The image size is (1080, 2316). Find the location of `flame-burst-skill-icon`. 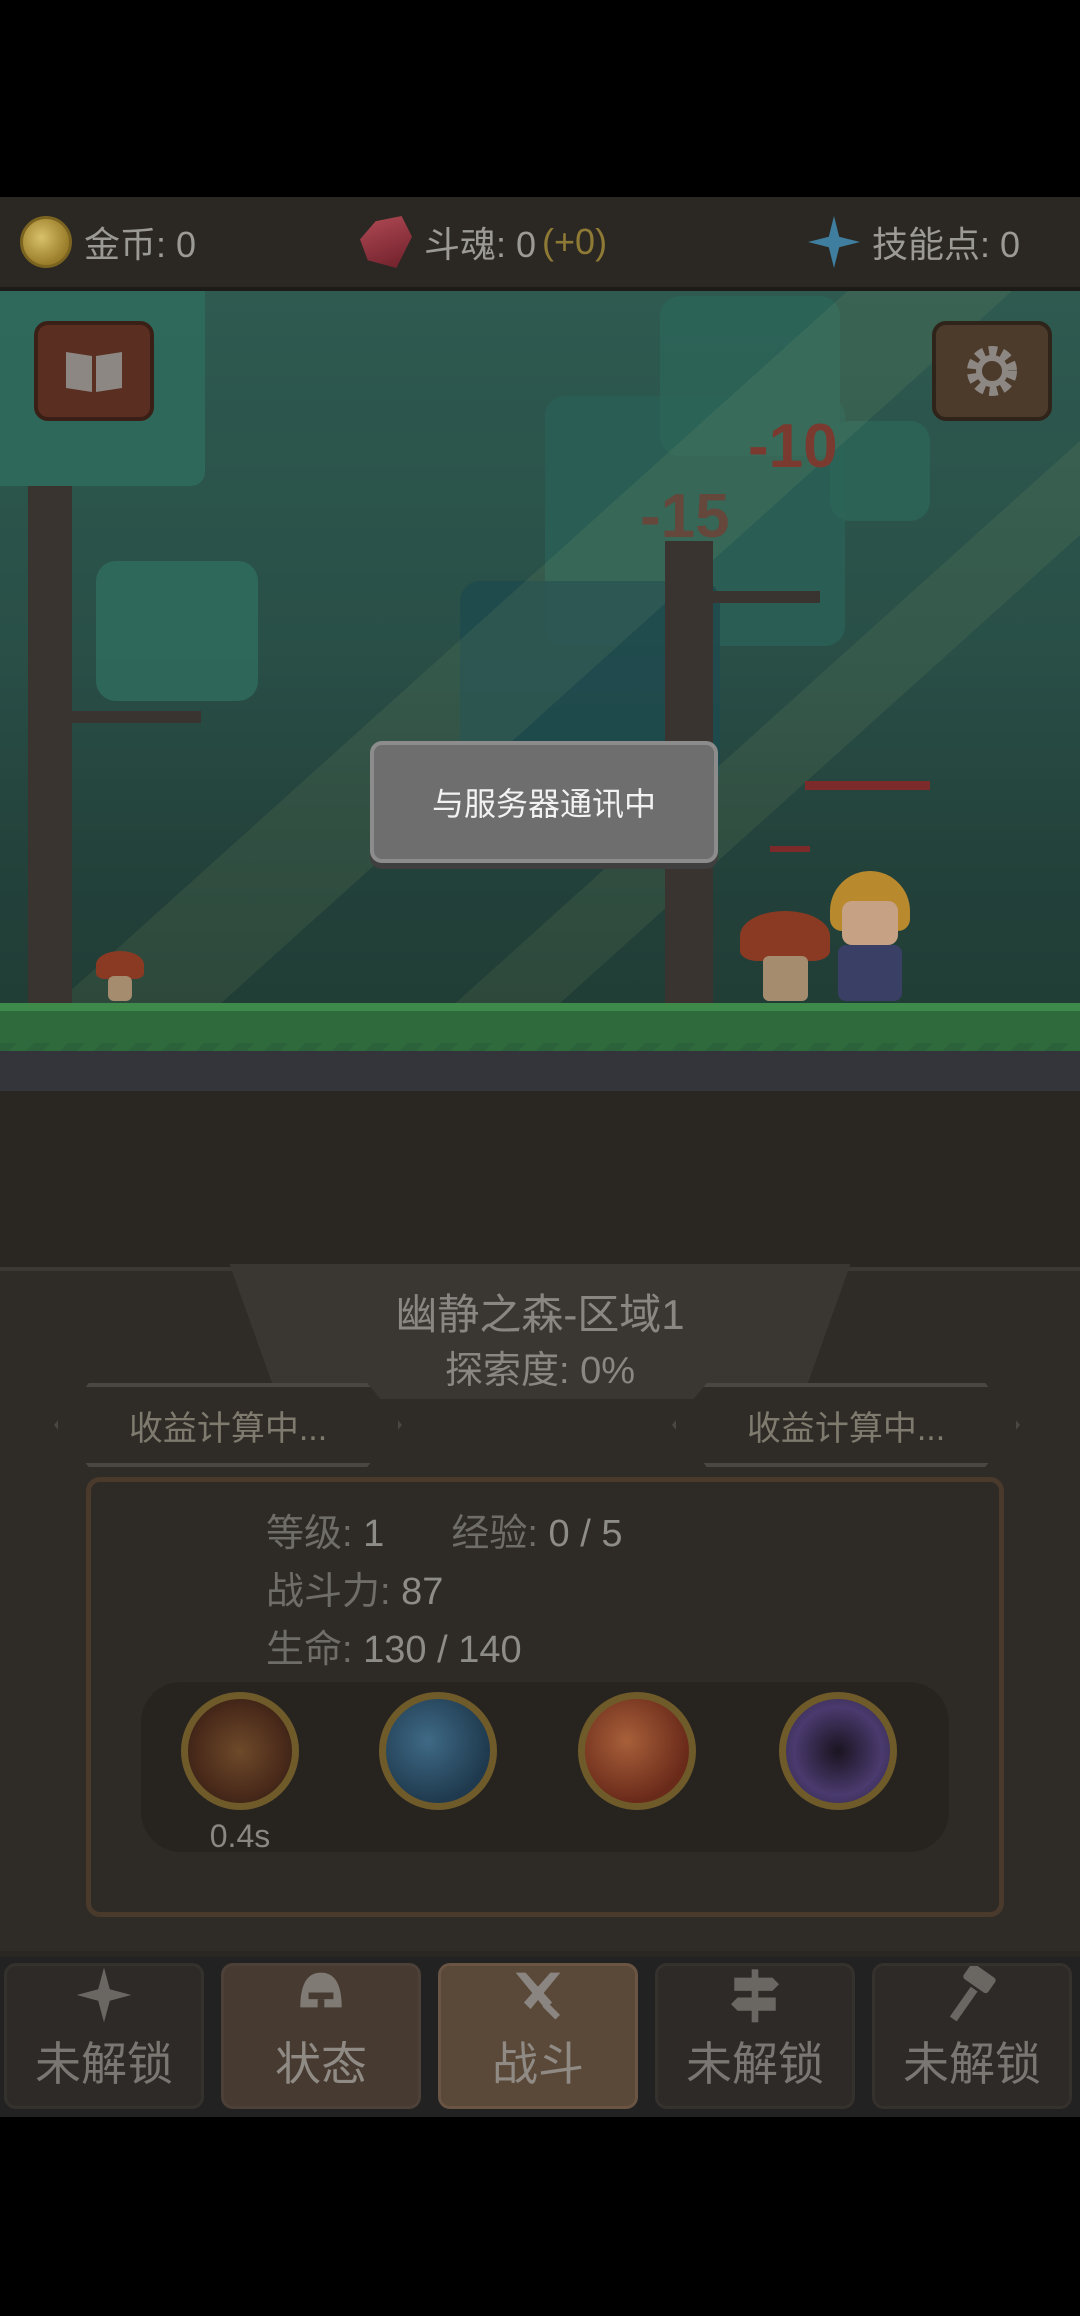

flame-burst-skill-icon is located at coordinates (637, 1751).